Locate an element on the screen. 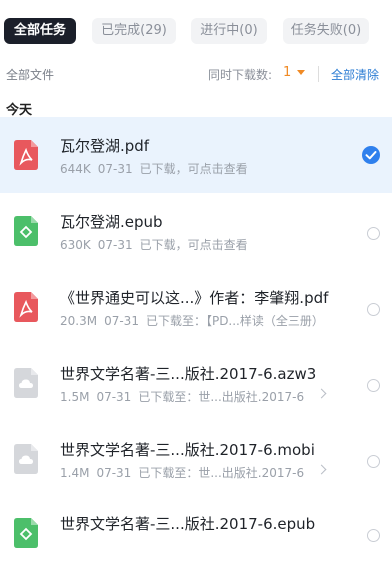 The width and height of the screenshot is (392, 571). task-filter-tabs: 全部任务 已完成(29) 进行中(0) 任务失败(0) is located at coordinates (196, 29).